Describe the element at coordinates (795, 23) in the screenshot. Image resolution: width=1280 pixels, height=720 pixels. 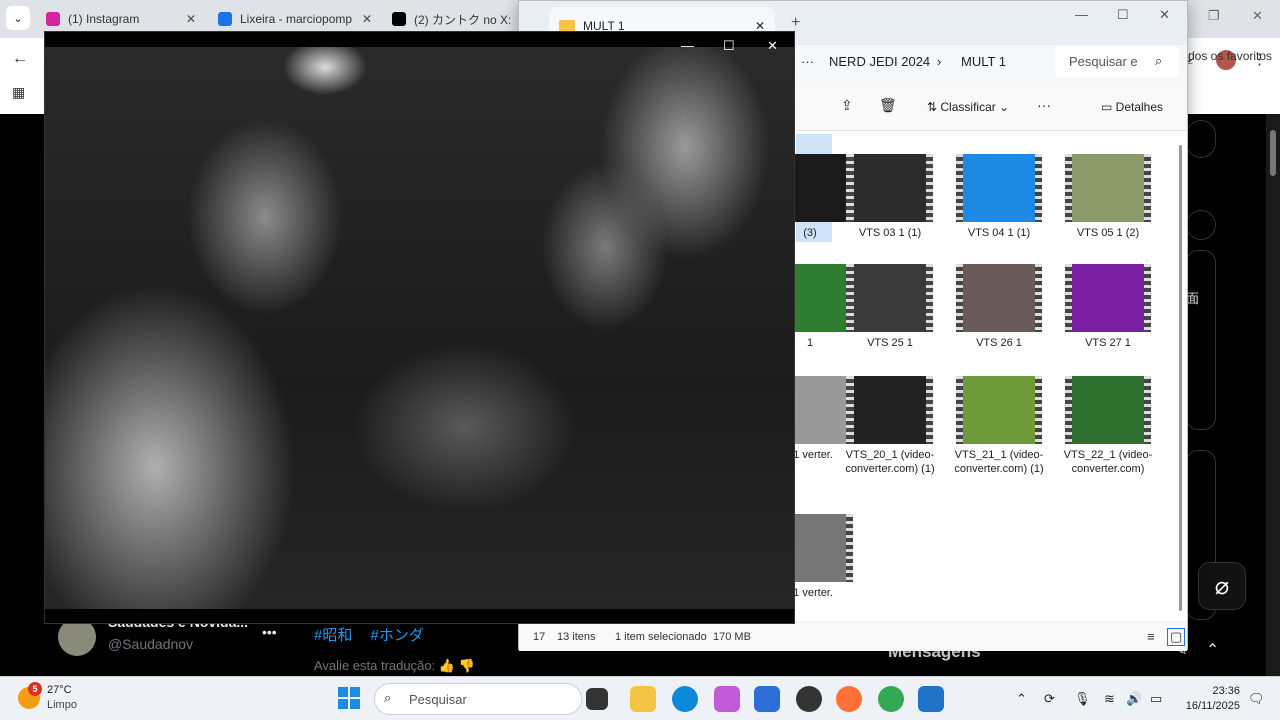
I see `new-tab-icon: +` at that location.